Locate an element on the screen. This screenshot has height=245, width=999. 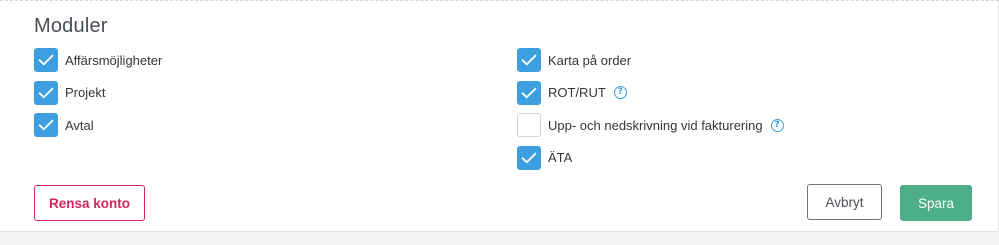
module-label: Upp- och nedskrivning vid fakturering is located at coordinates (655, 125).